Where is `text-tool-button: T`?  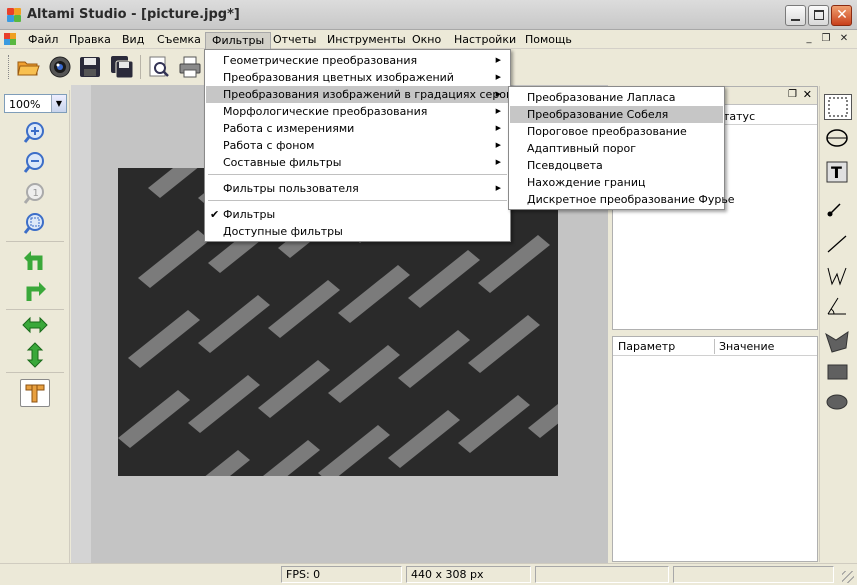
text-tool-button: T is located at coordinates (838, 173).